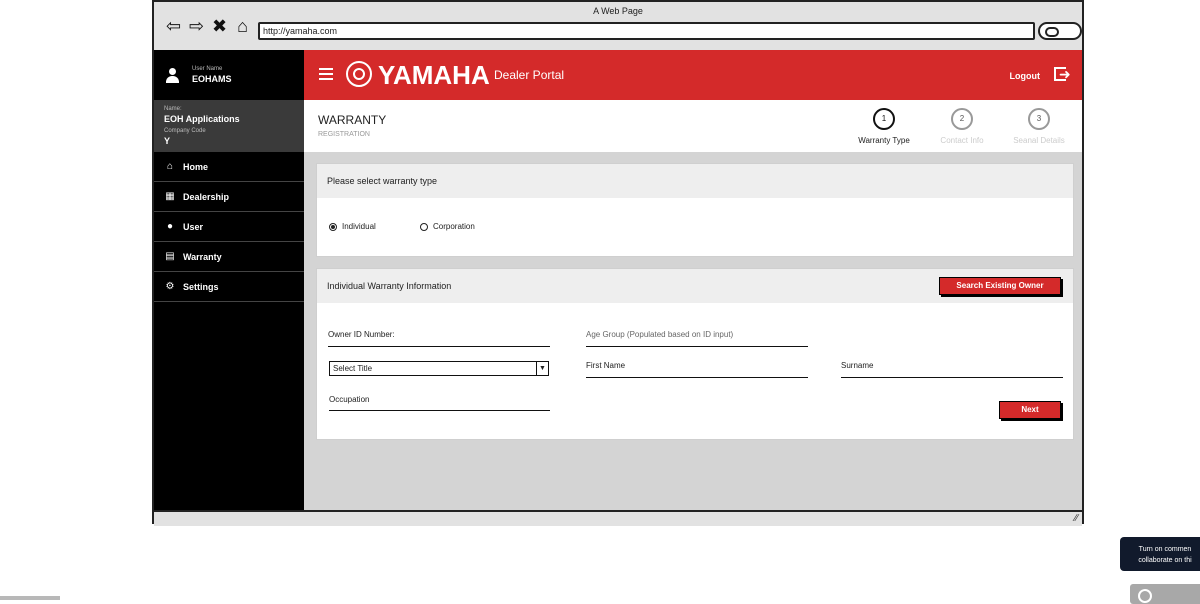 Image resolution: width=1200 pixels, height=604 pixels. I want to click on owner-id-label: Owner ID Number:, so click(361, 334).